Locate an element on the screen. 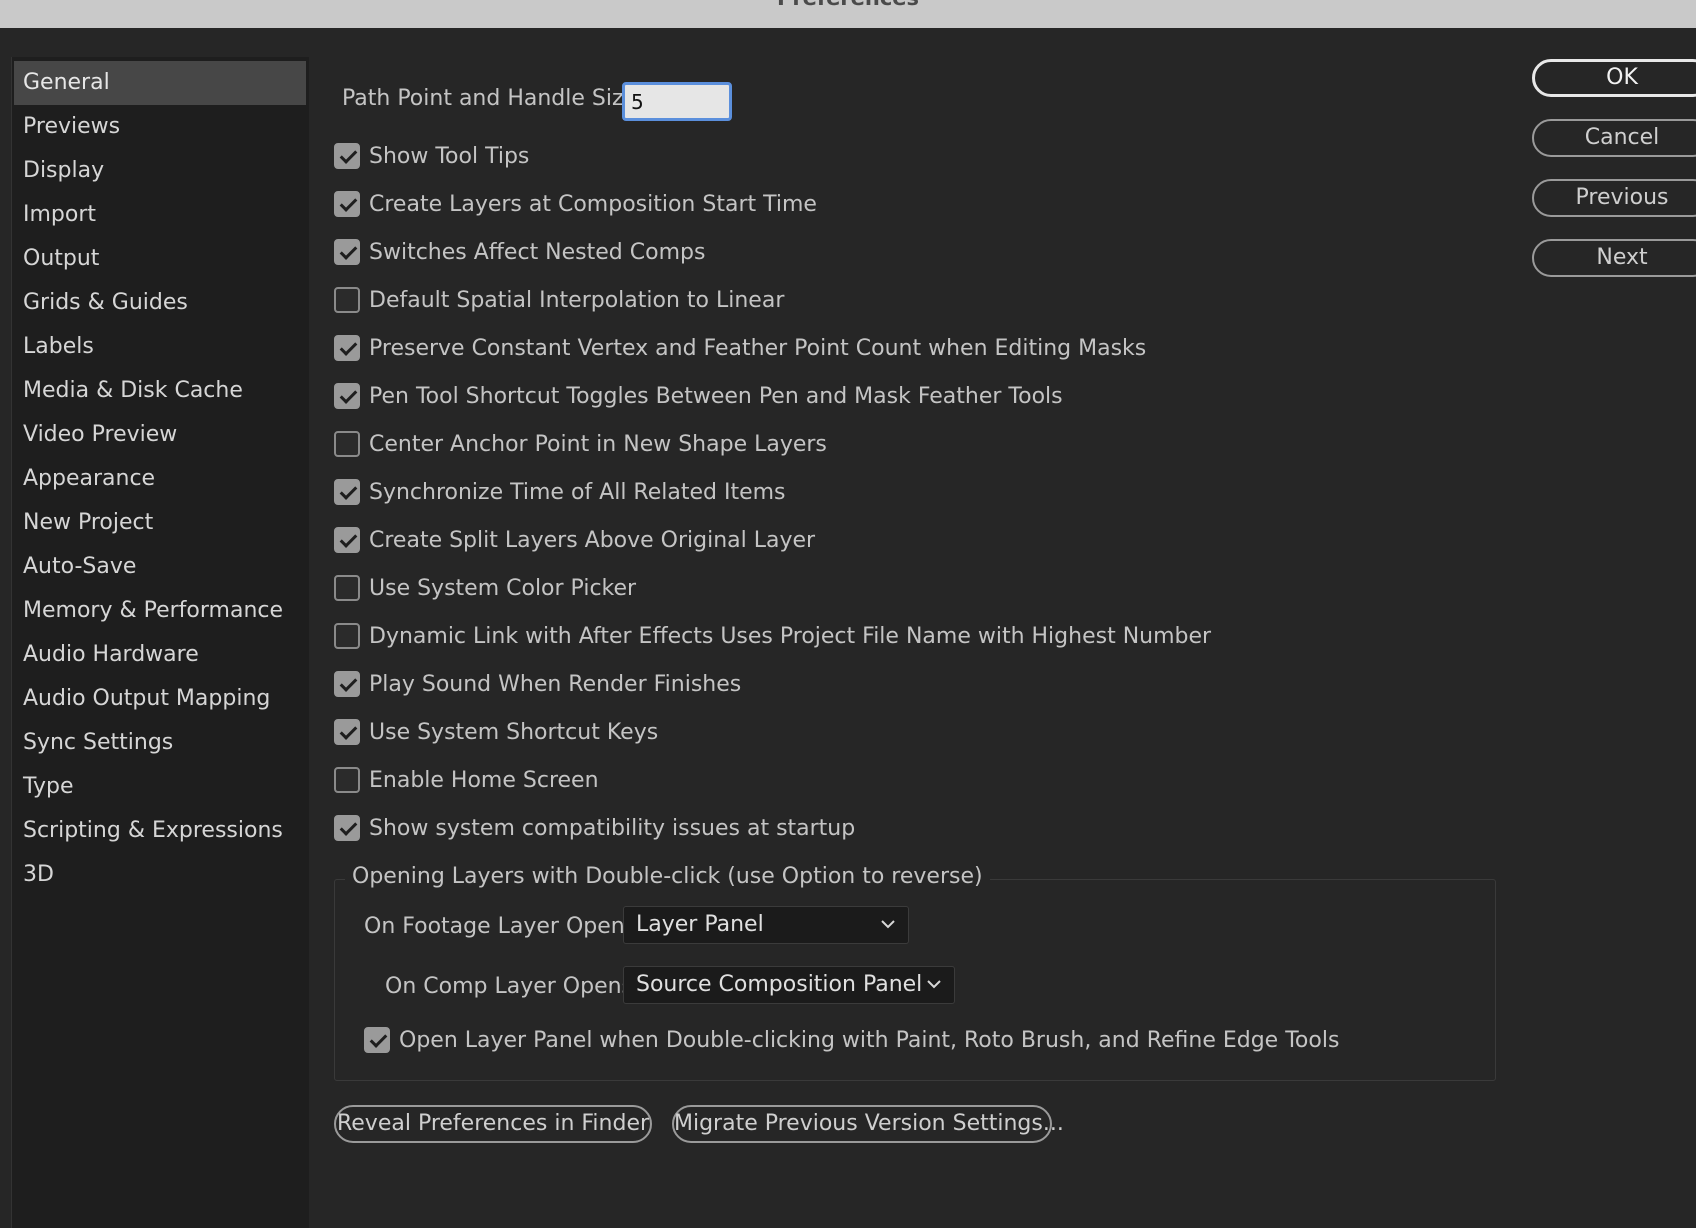 The height and width of the screenshot is (1228, 1696). footage-layer-select: Layer Panel is located at coordinates (766, 925).